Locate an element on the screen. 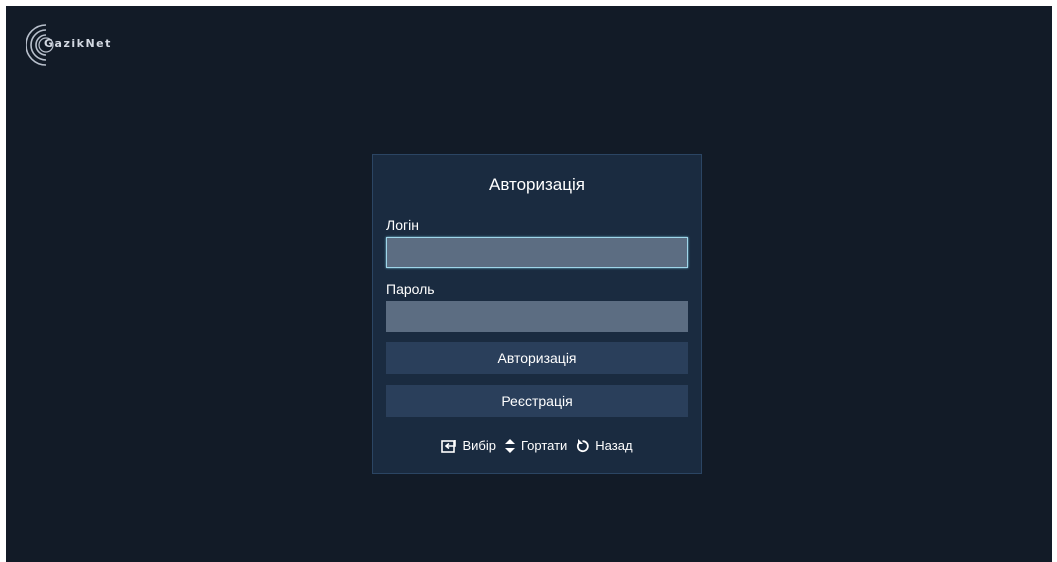 The image size is (1057, 562). enter-icon is located at coordinates (449, 446).